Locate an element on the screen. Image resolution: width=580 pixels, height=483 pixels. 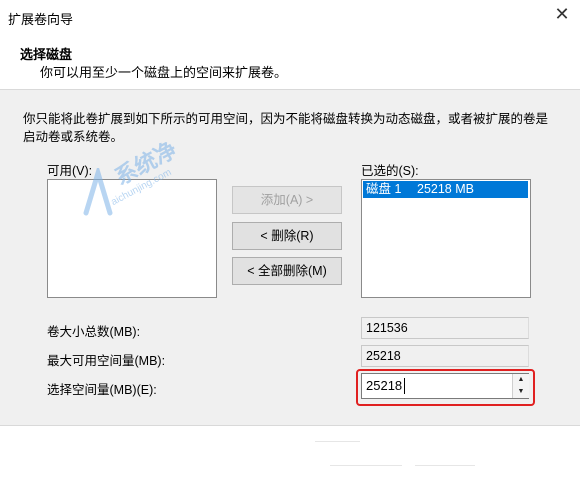
list-item-size: 25218 MB is located at coordinates (445, 189).